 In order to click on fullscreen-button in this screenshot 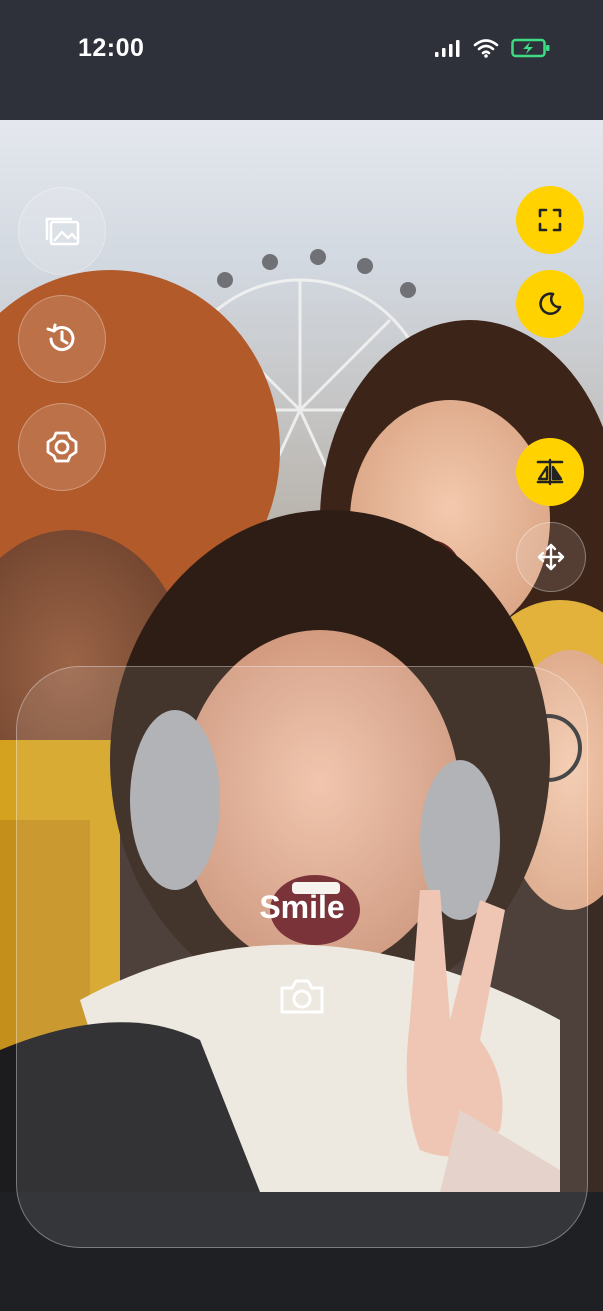, I will do `click(550, 220)`.